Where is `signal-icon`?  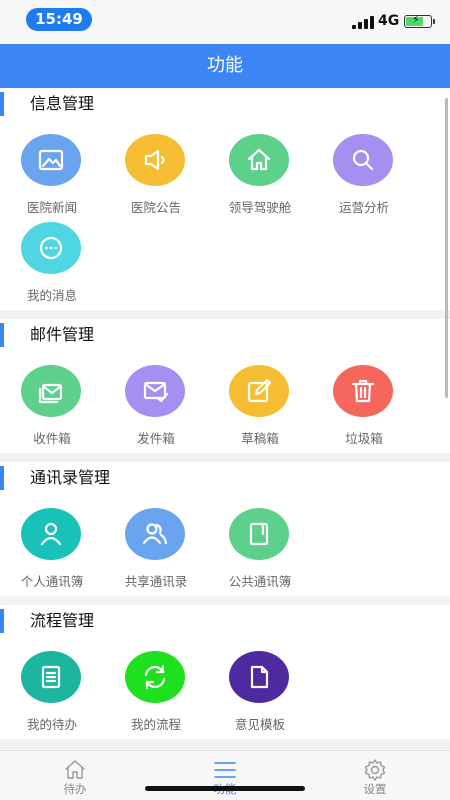 signal-icon is located at coordinates (363, 22).